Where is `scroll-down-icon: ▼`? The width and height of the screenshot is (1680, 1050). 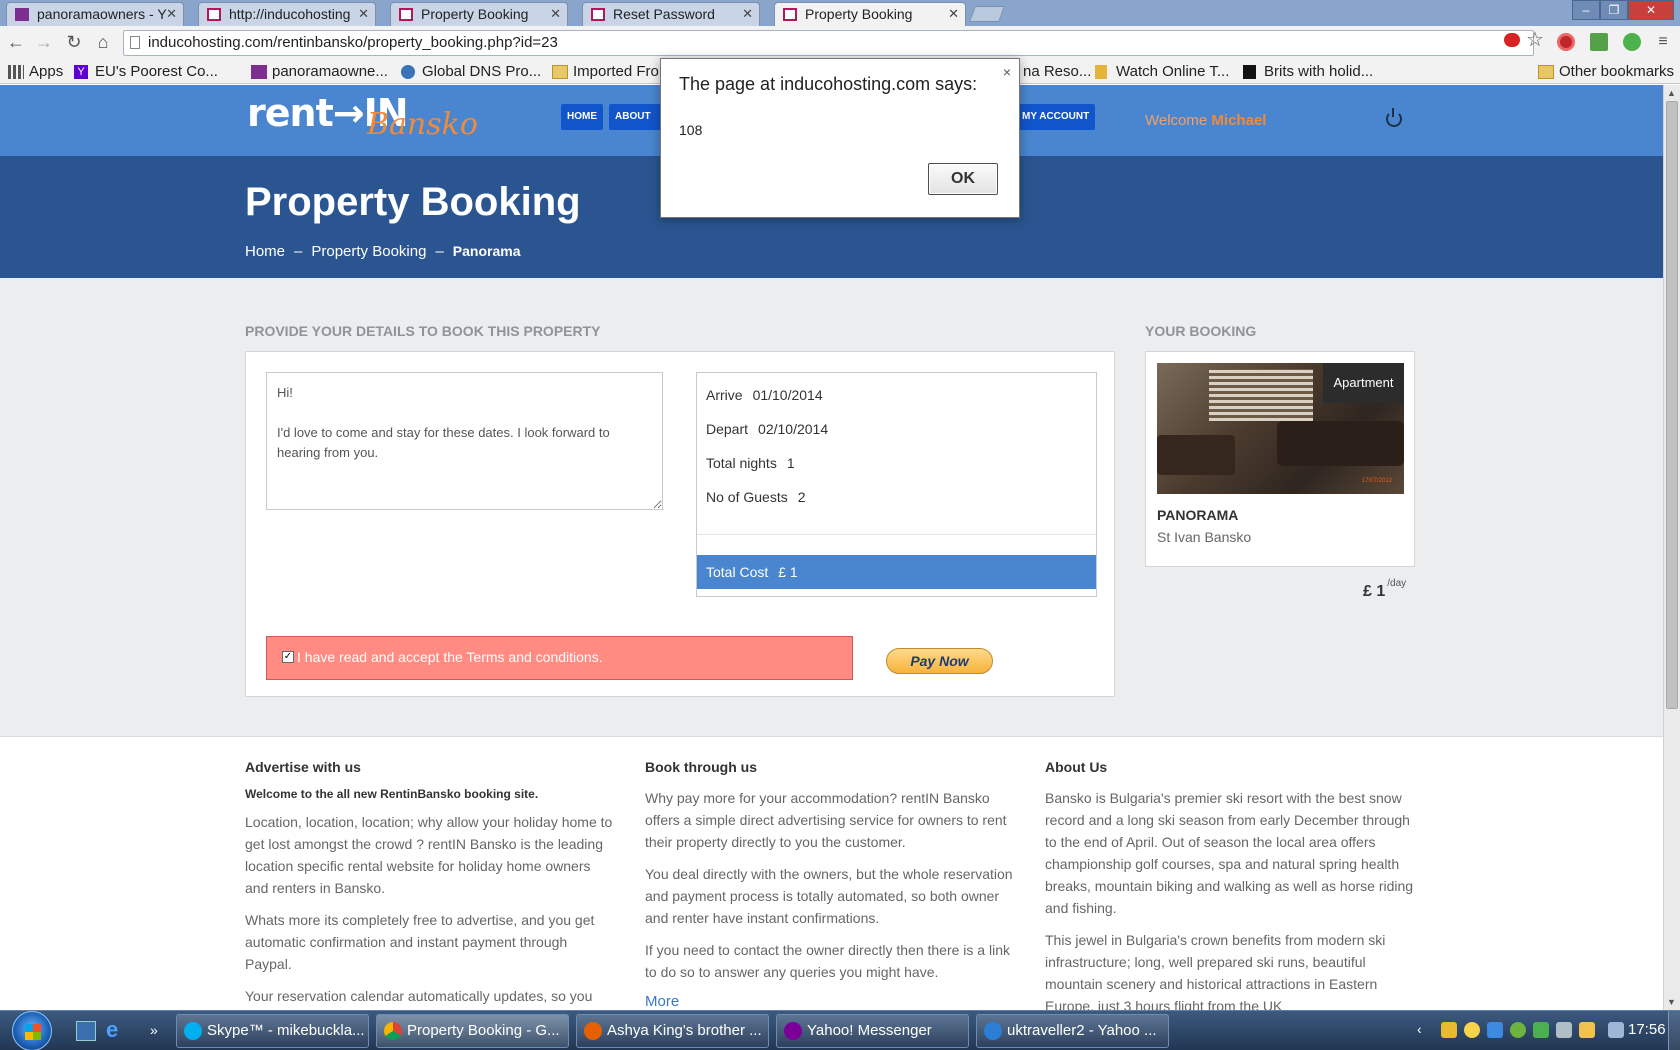
scroll-down-icon: ▼ is located at coordinates (1671, 1002).